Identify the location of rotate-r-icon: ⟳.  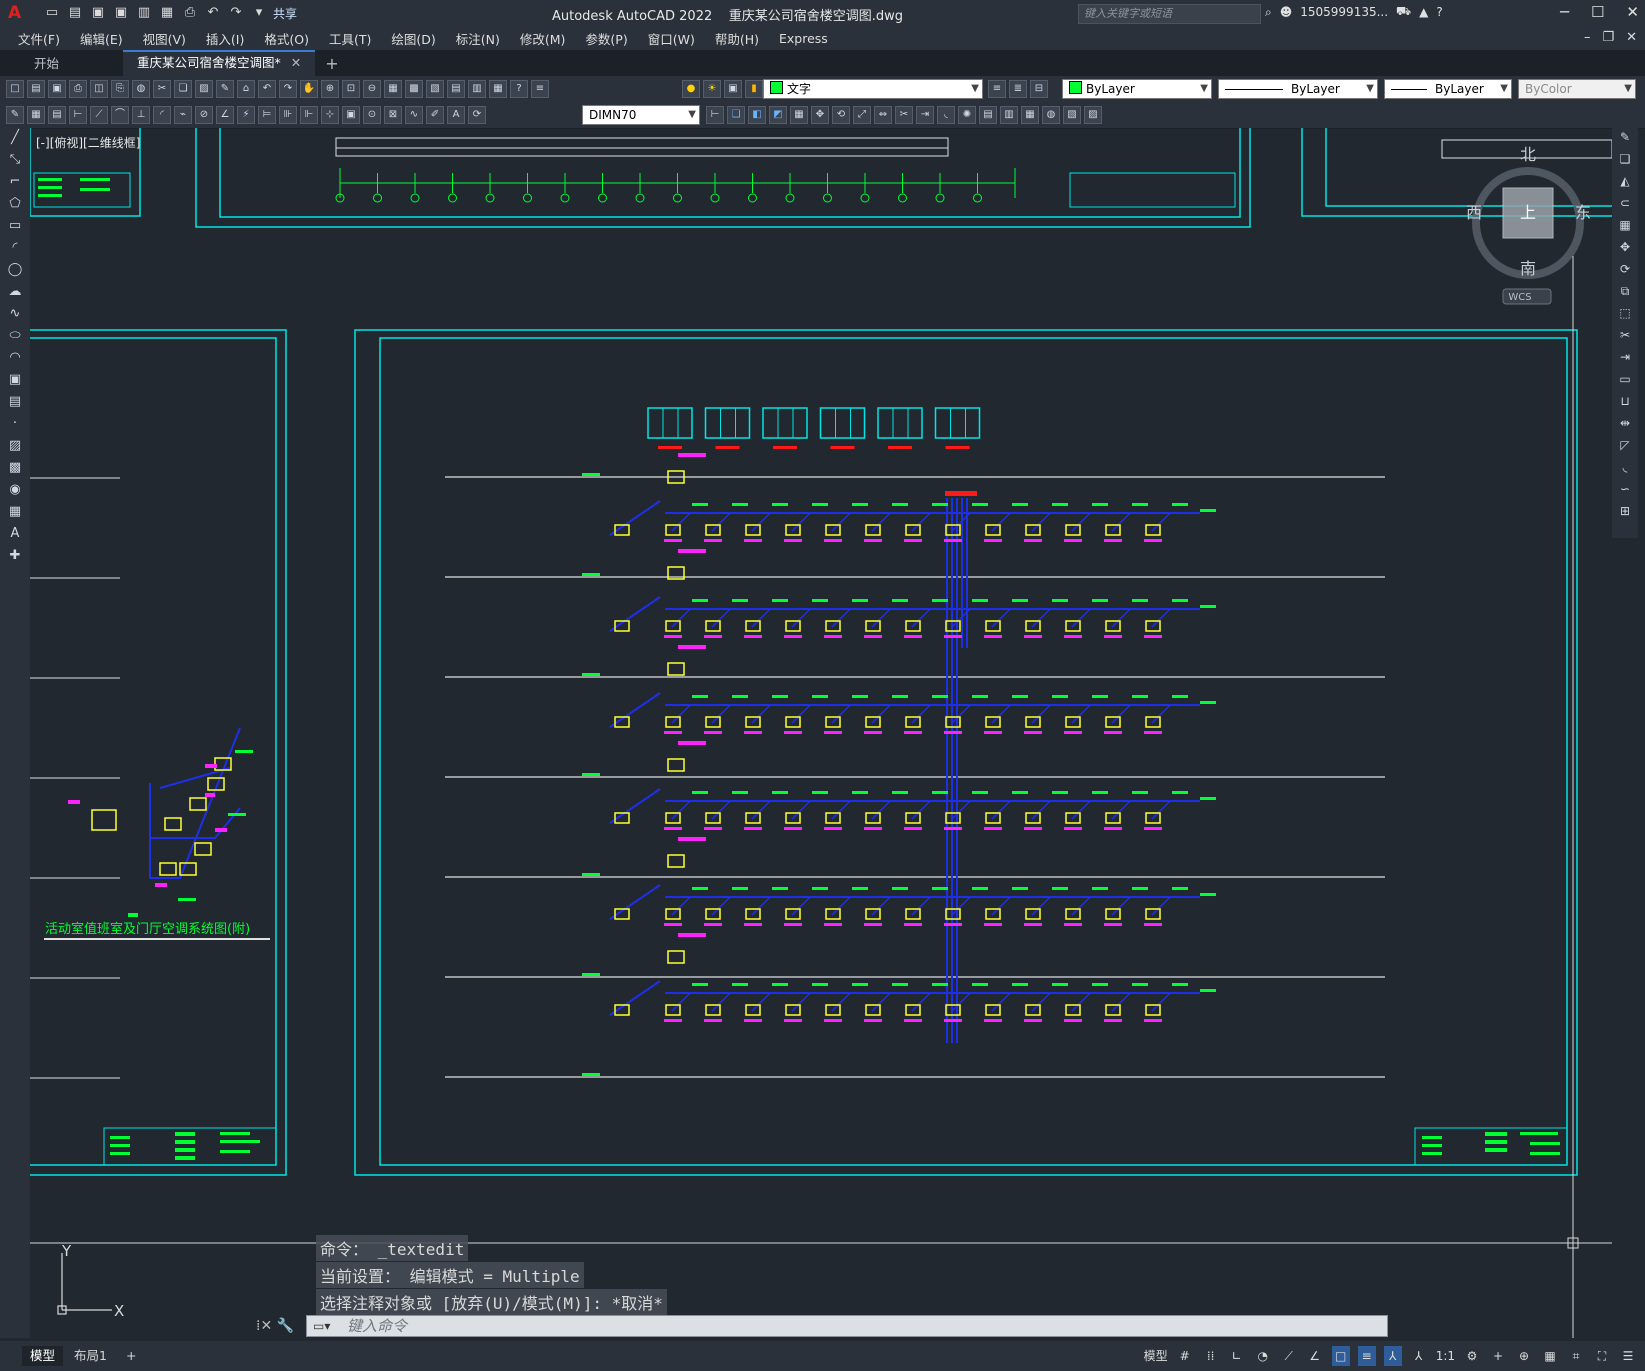
(1625, 272).